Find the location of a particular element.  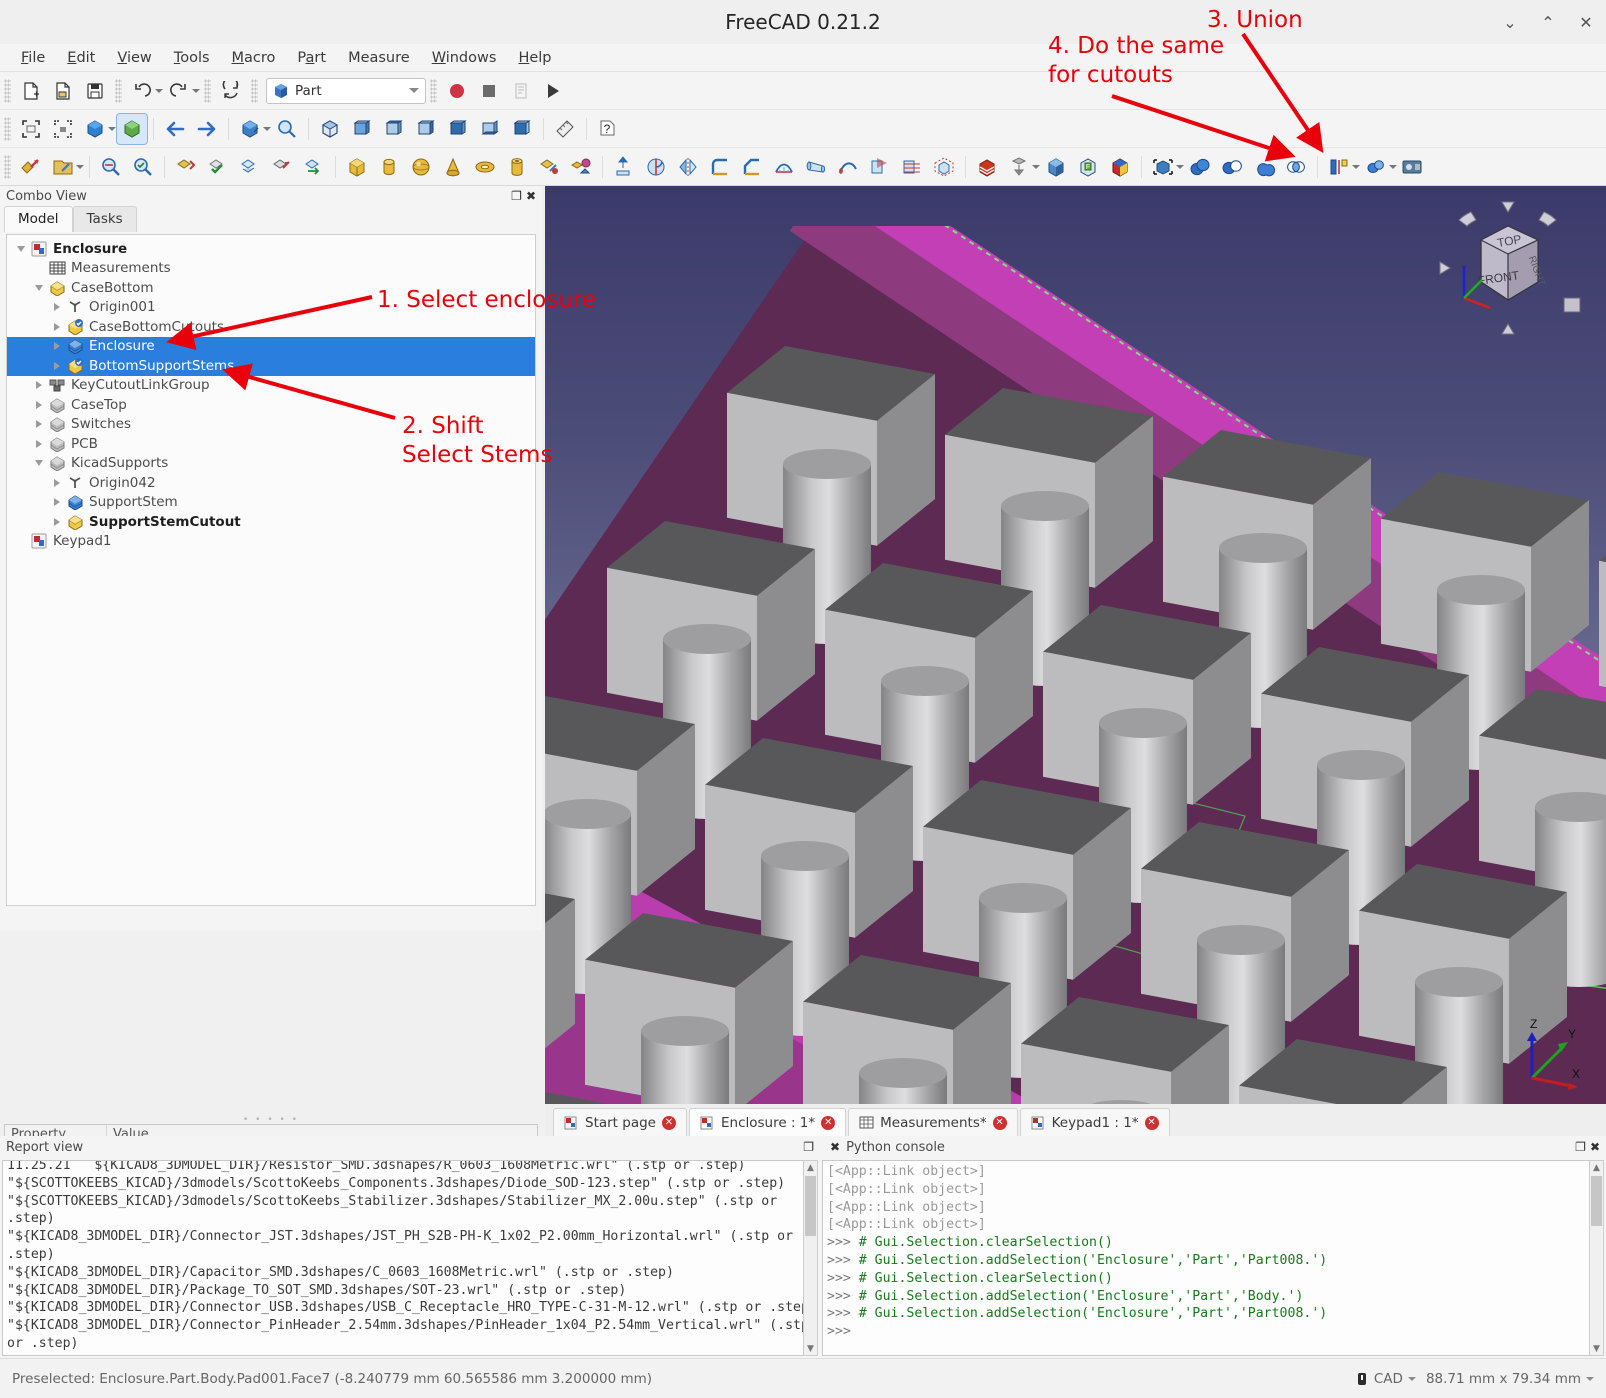

top-view-icon is located at coordinates (394, 129).